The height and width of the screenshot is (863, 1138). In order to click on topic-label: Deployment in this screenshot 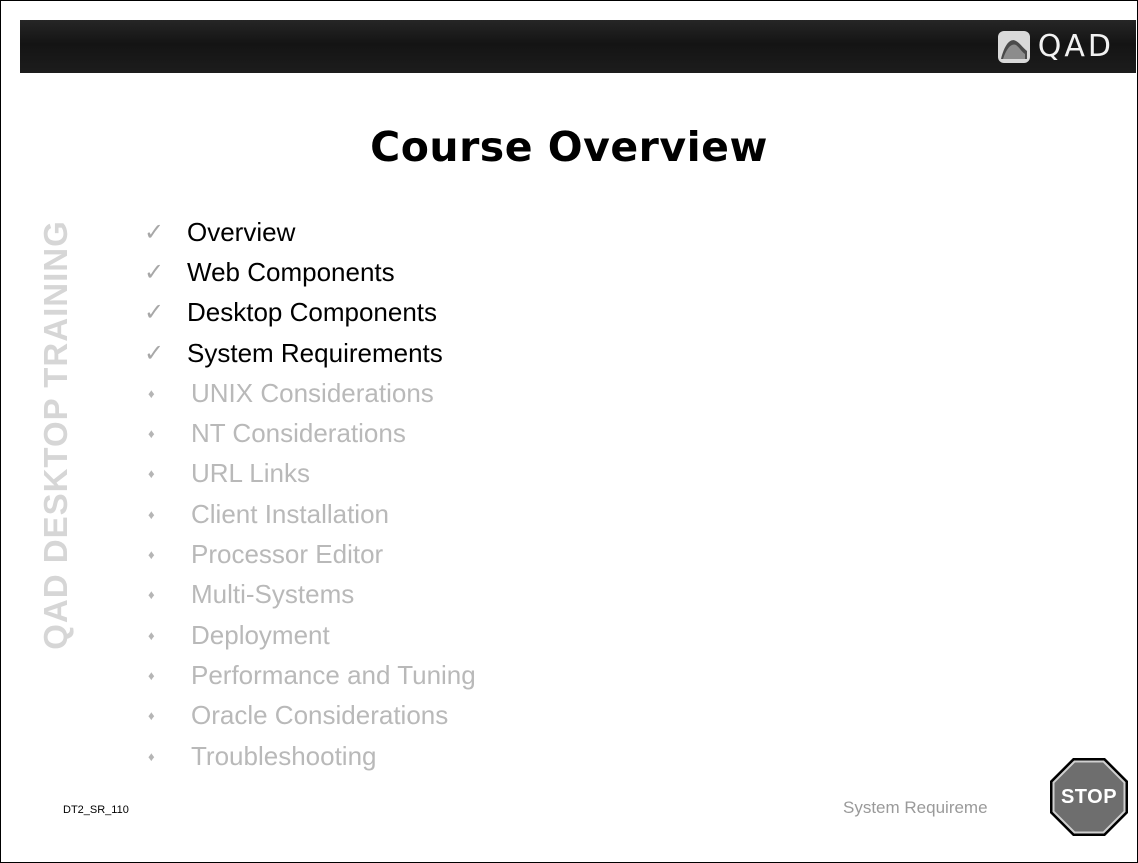, I will do `click(260, 634)`.